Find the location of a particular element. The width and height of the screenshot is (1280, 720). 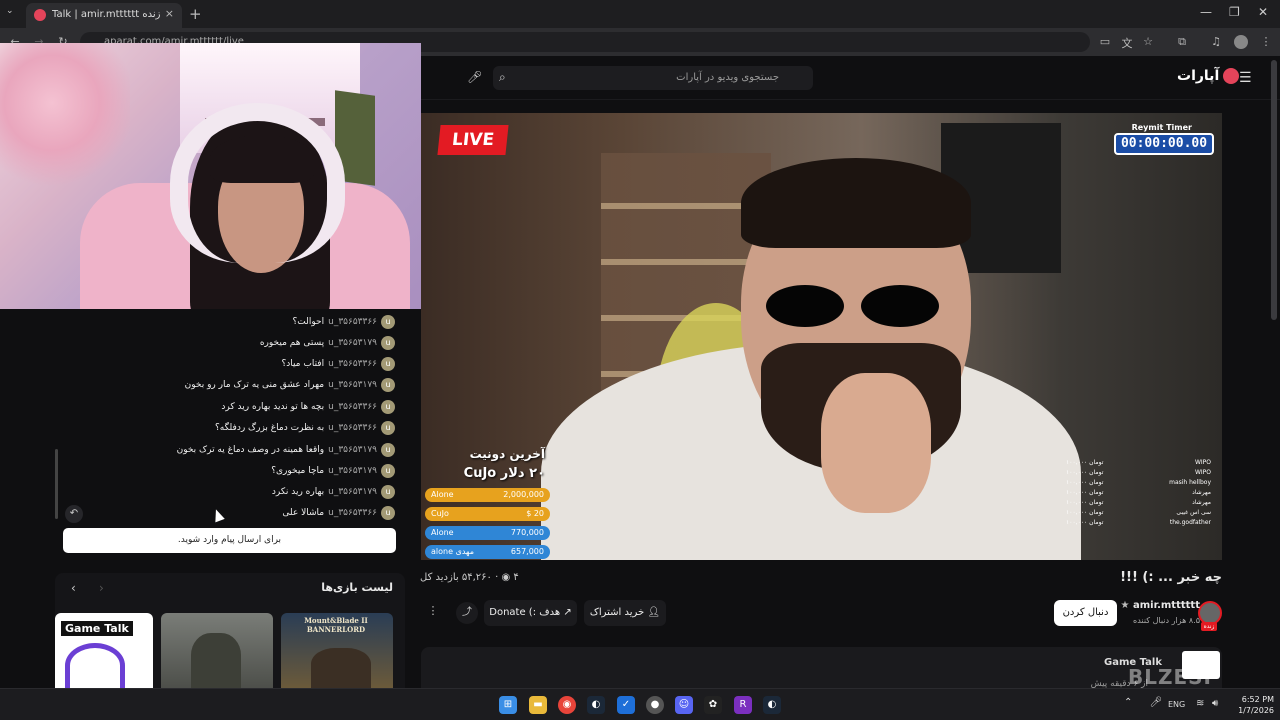

game-card-shooter is located at coordinates (217, 650).